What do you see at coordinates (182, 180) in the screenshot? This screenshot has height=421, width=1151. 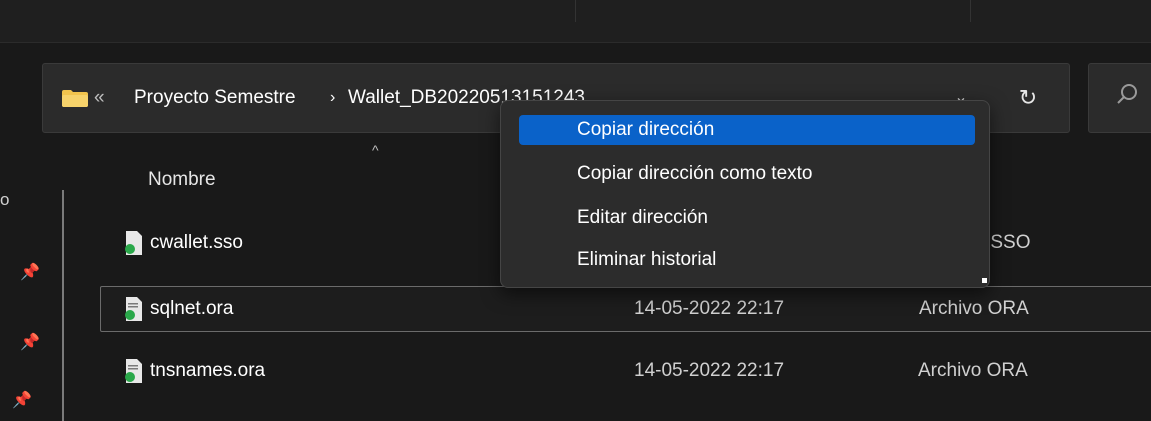 I see `column-header-name: Nombre` at bounding box center [182, 180].